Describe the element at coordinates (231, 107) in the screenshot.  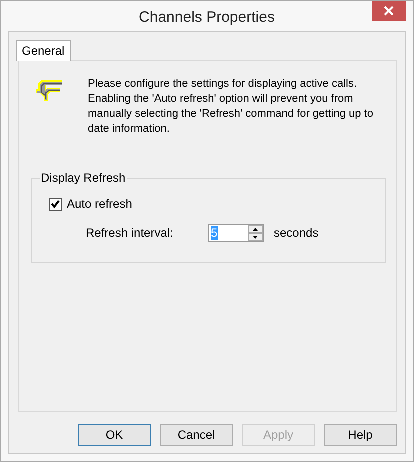
I see `description-text: Please configure the settings for displaying active calls. Enabling the 'Auto refresh' option will prevent you from manually selecting the 'Refresh' command for getting up to date information.` at that location.